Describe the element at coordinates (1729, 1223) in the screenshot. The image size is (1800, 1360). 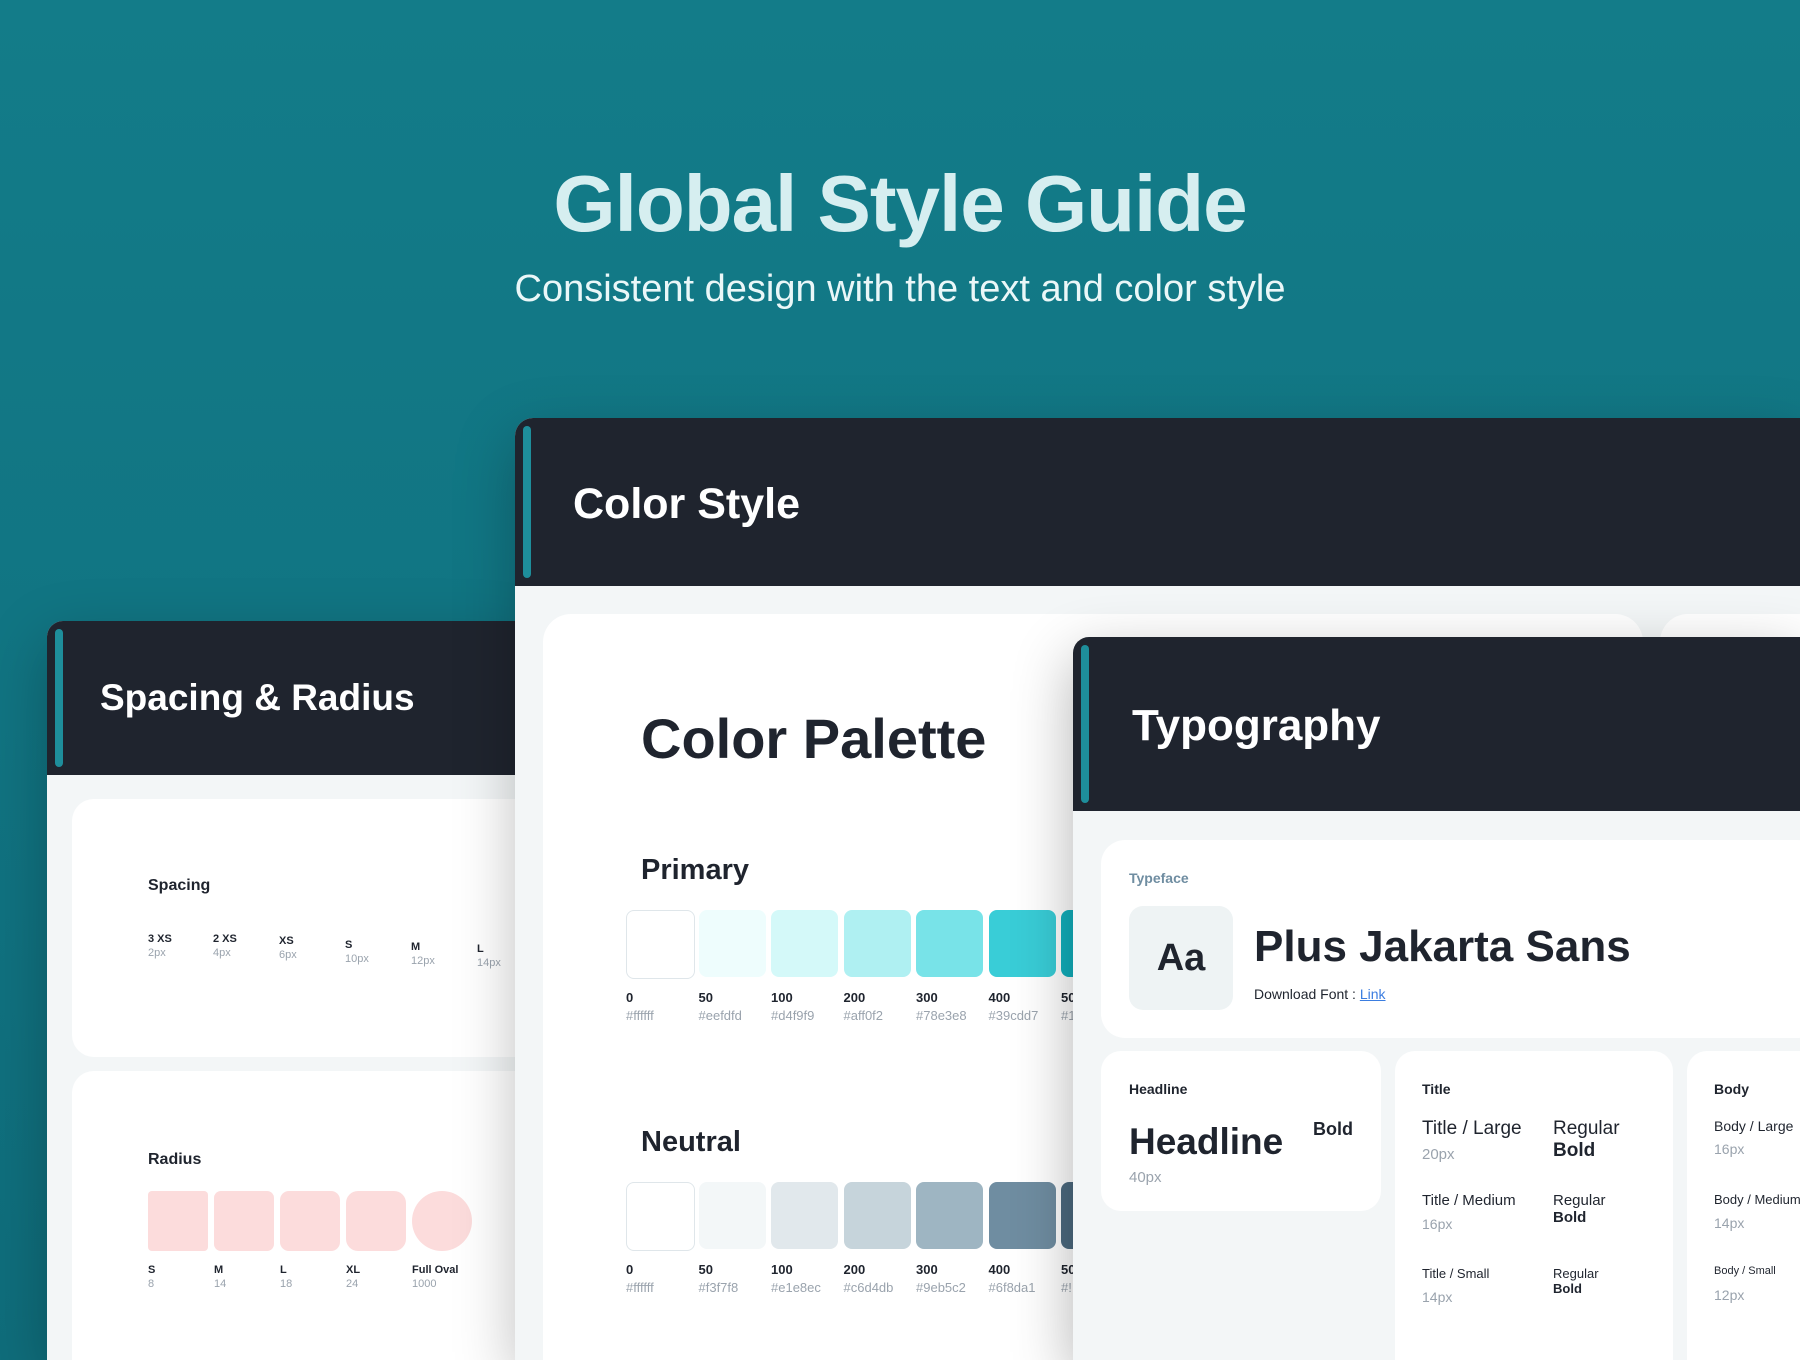
I see `body-medium-size: 14px` at that location.